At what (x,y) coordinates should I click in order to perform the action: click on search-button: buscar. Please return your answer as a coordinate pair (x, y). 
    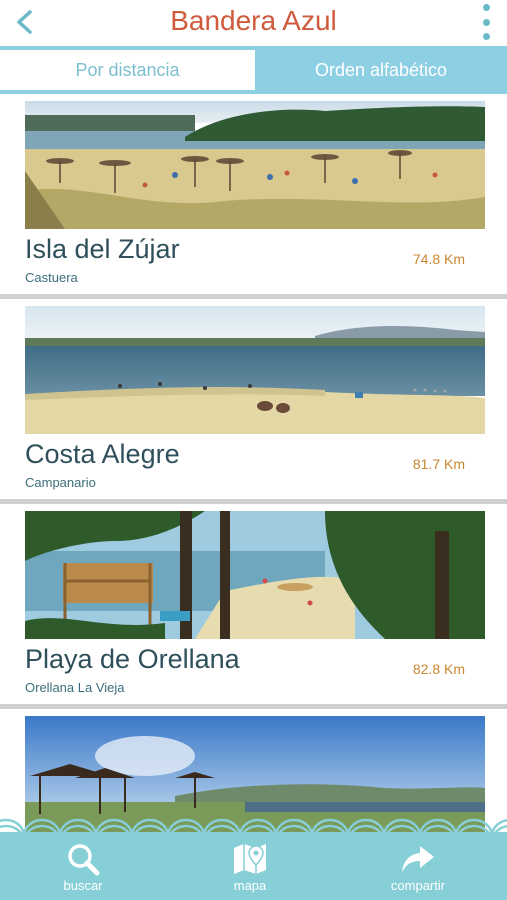
    Looking at the image, I should click on (83, 871).